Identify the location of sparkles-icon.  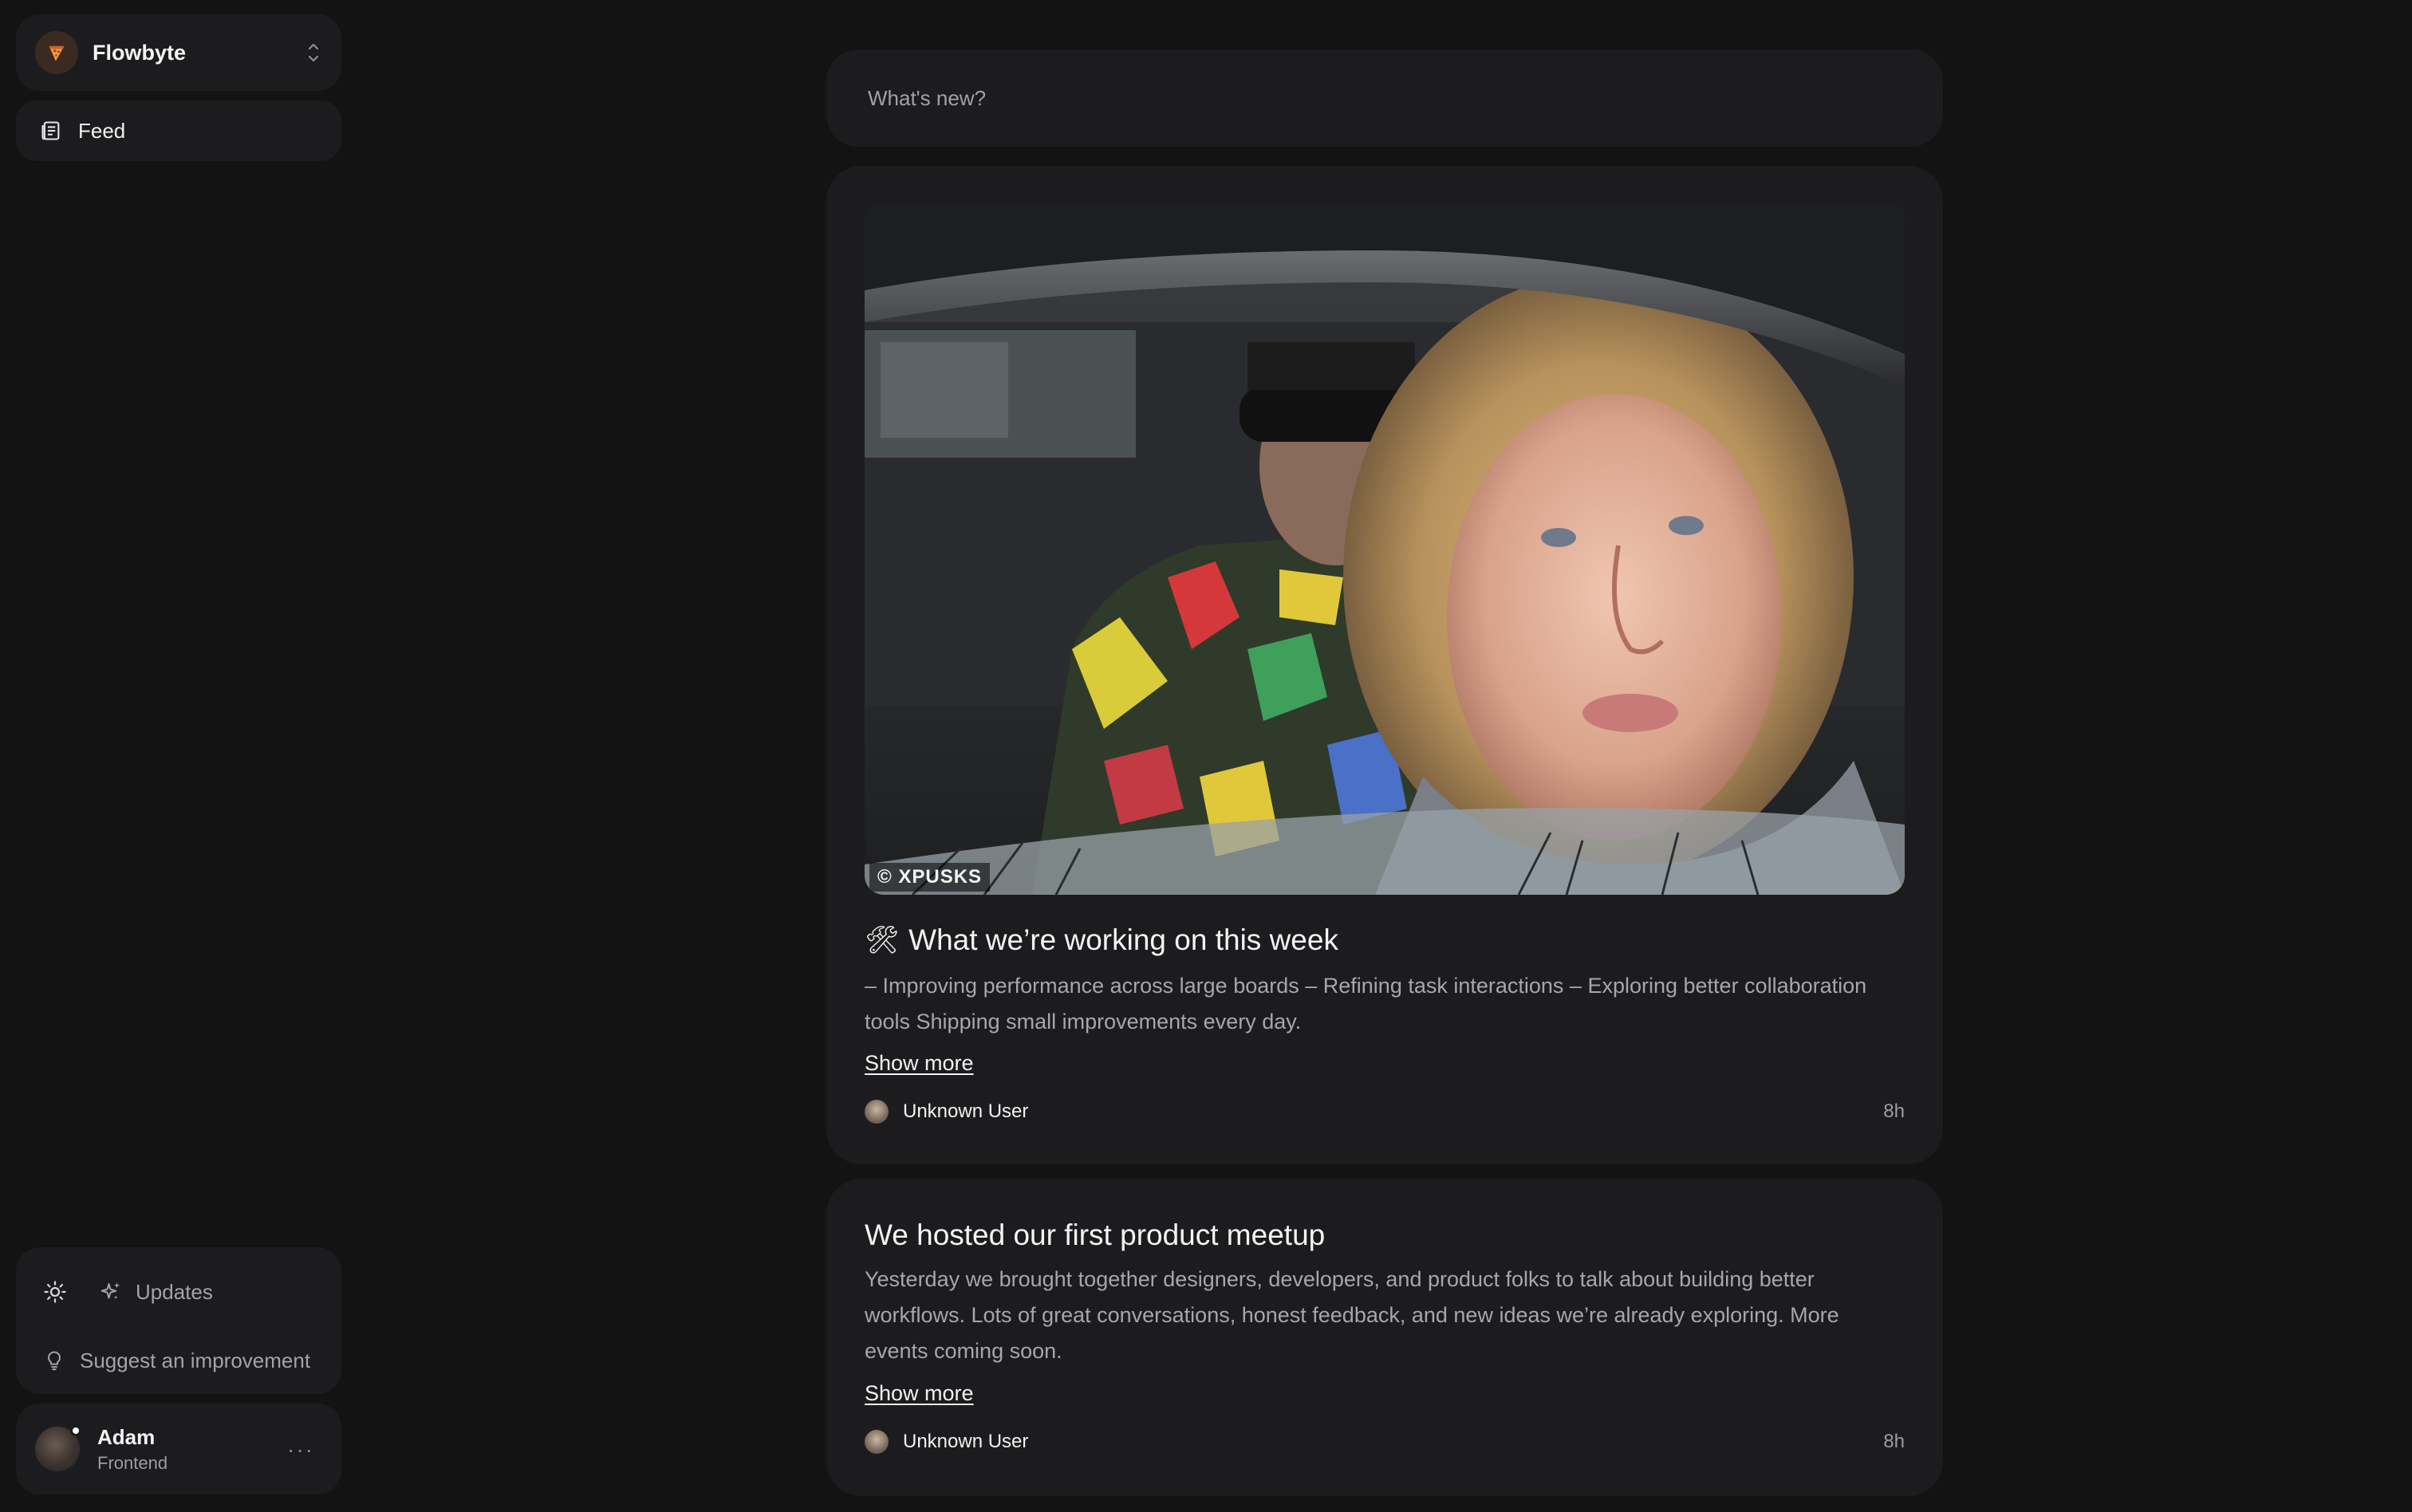
(110, 1291).